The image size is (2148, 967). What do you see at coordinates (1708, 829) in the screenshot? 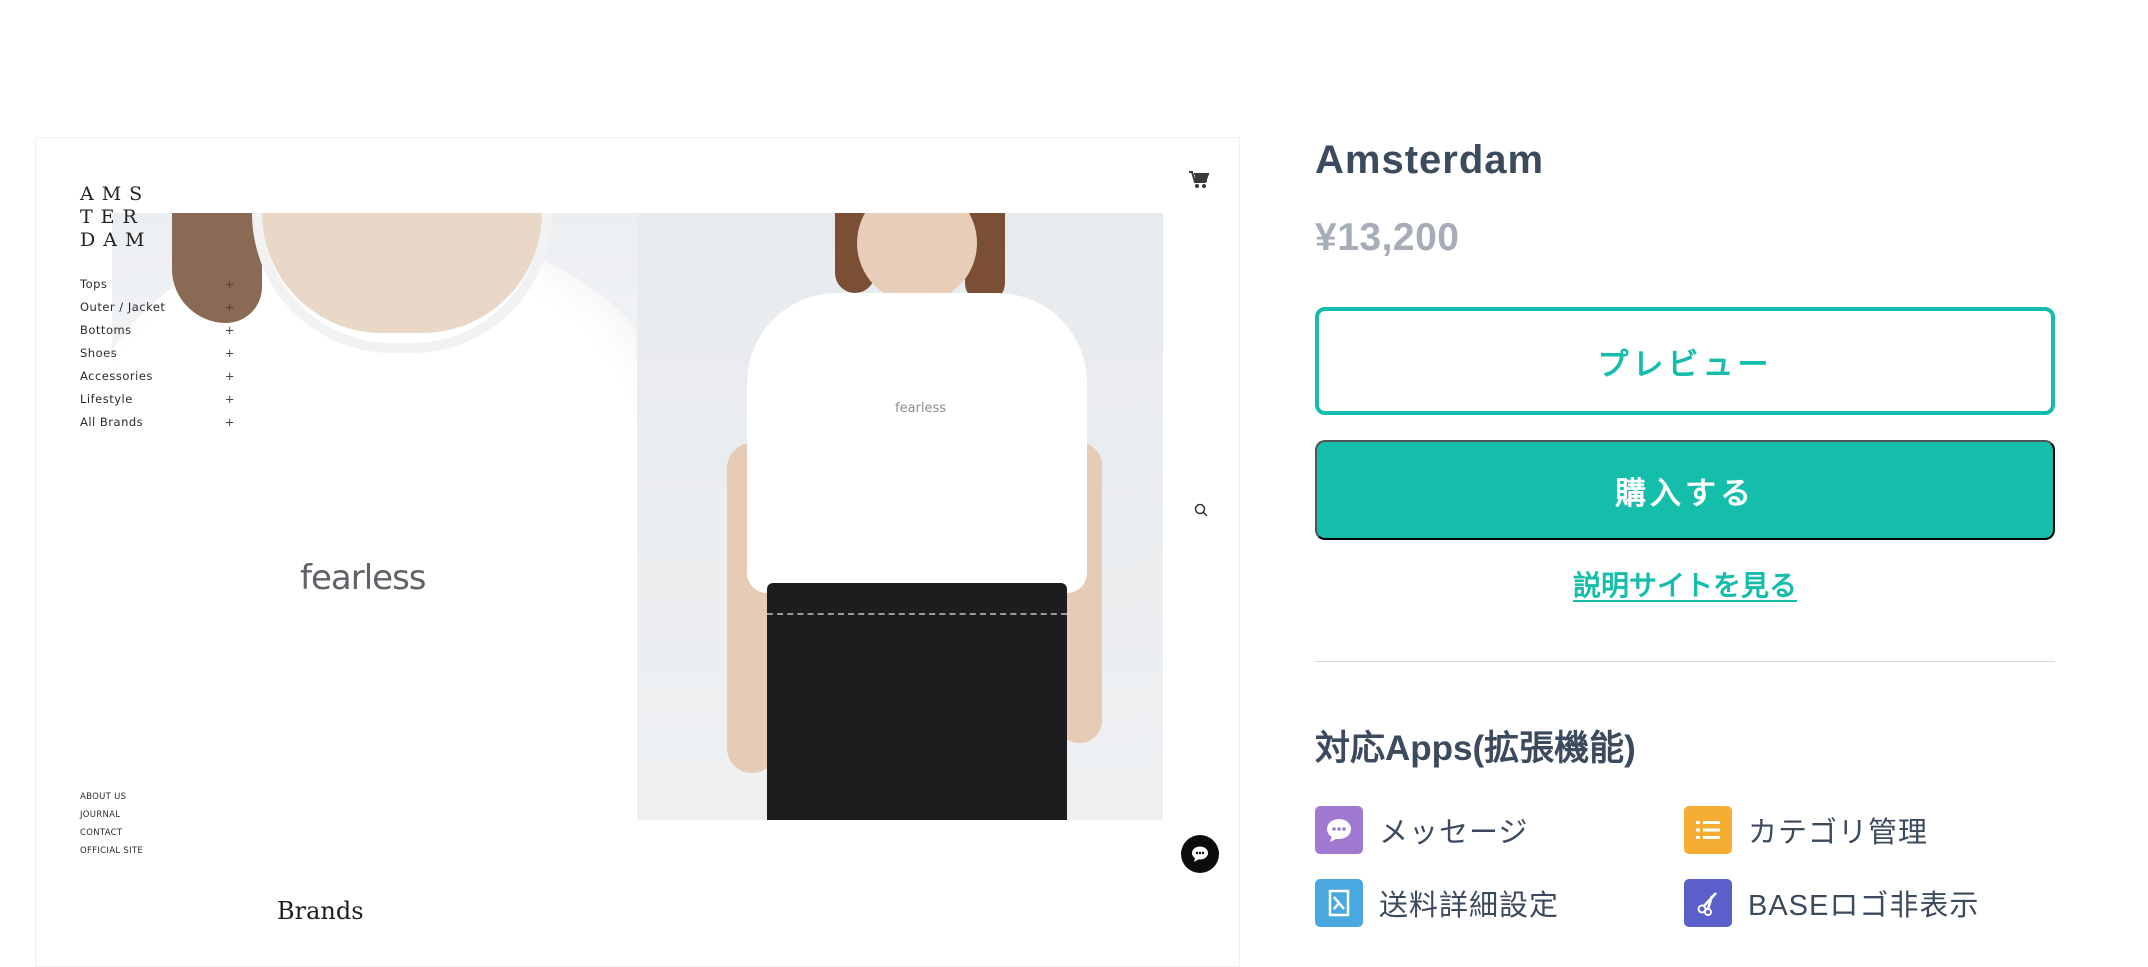
I see `list-icon` at bounding box center [1708, 829].